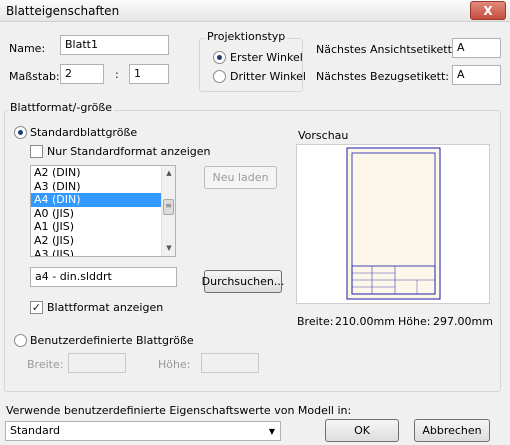 Image resolution: width=510 pixels, height=445 pixels. Describe the element at coordinates (272, 431) in the screenshot. I see `chevron-down-icon: ▼` at that location.